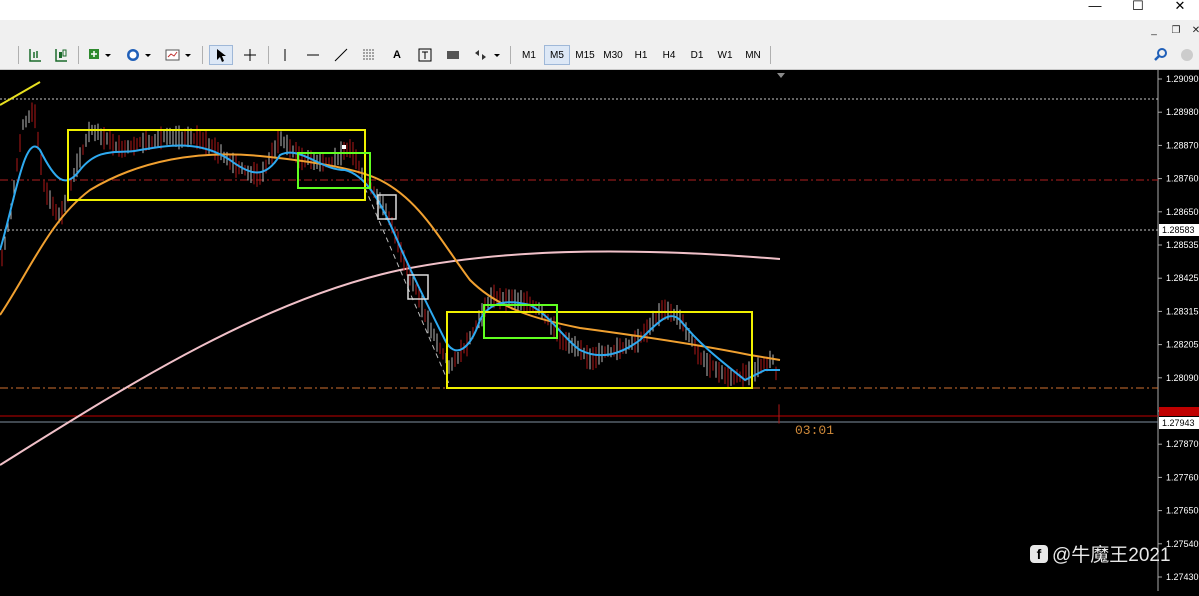  I want to click on text-icon: A, so click(397, 55).